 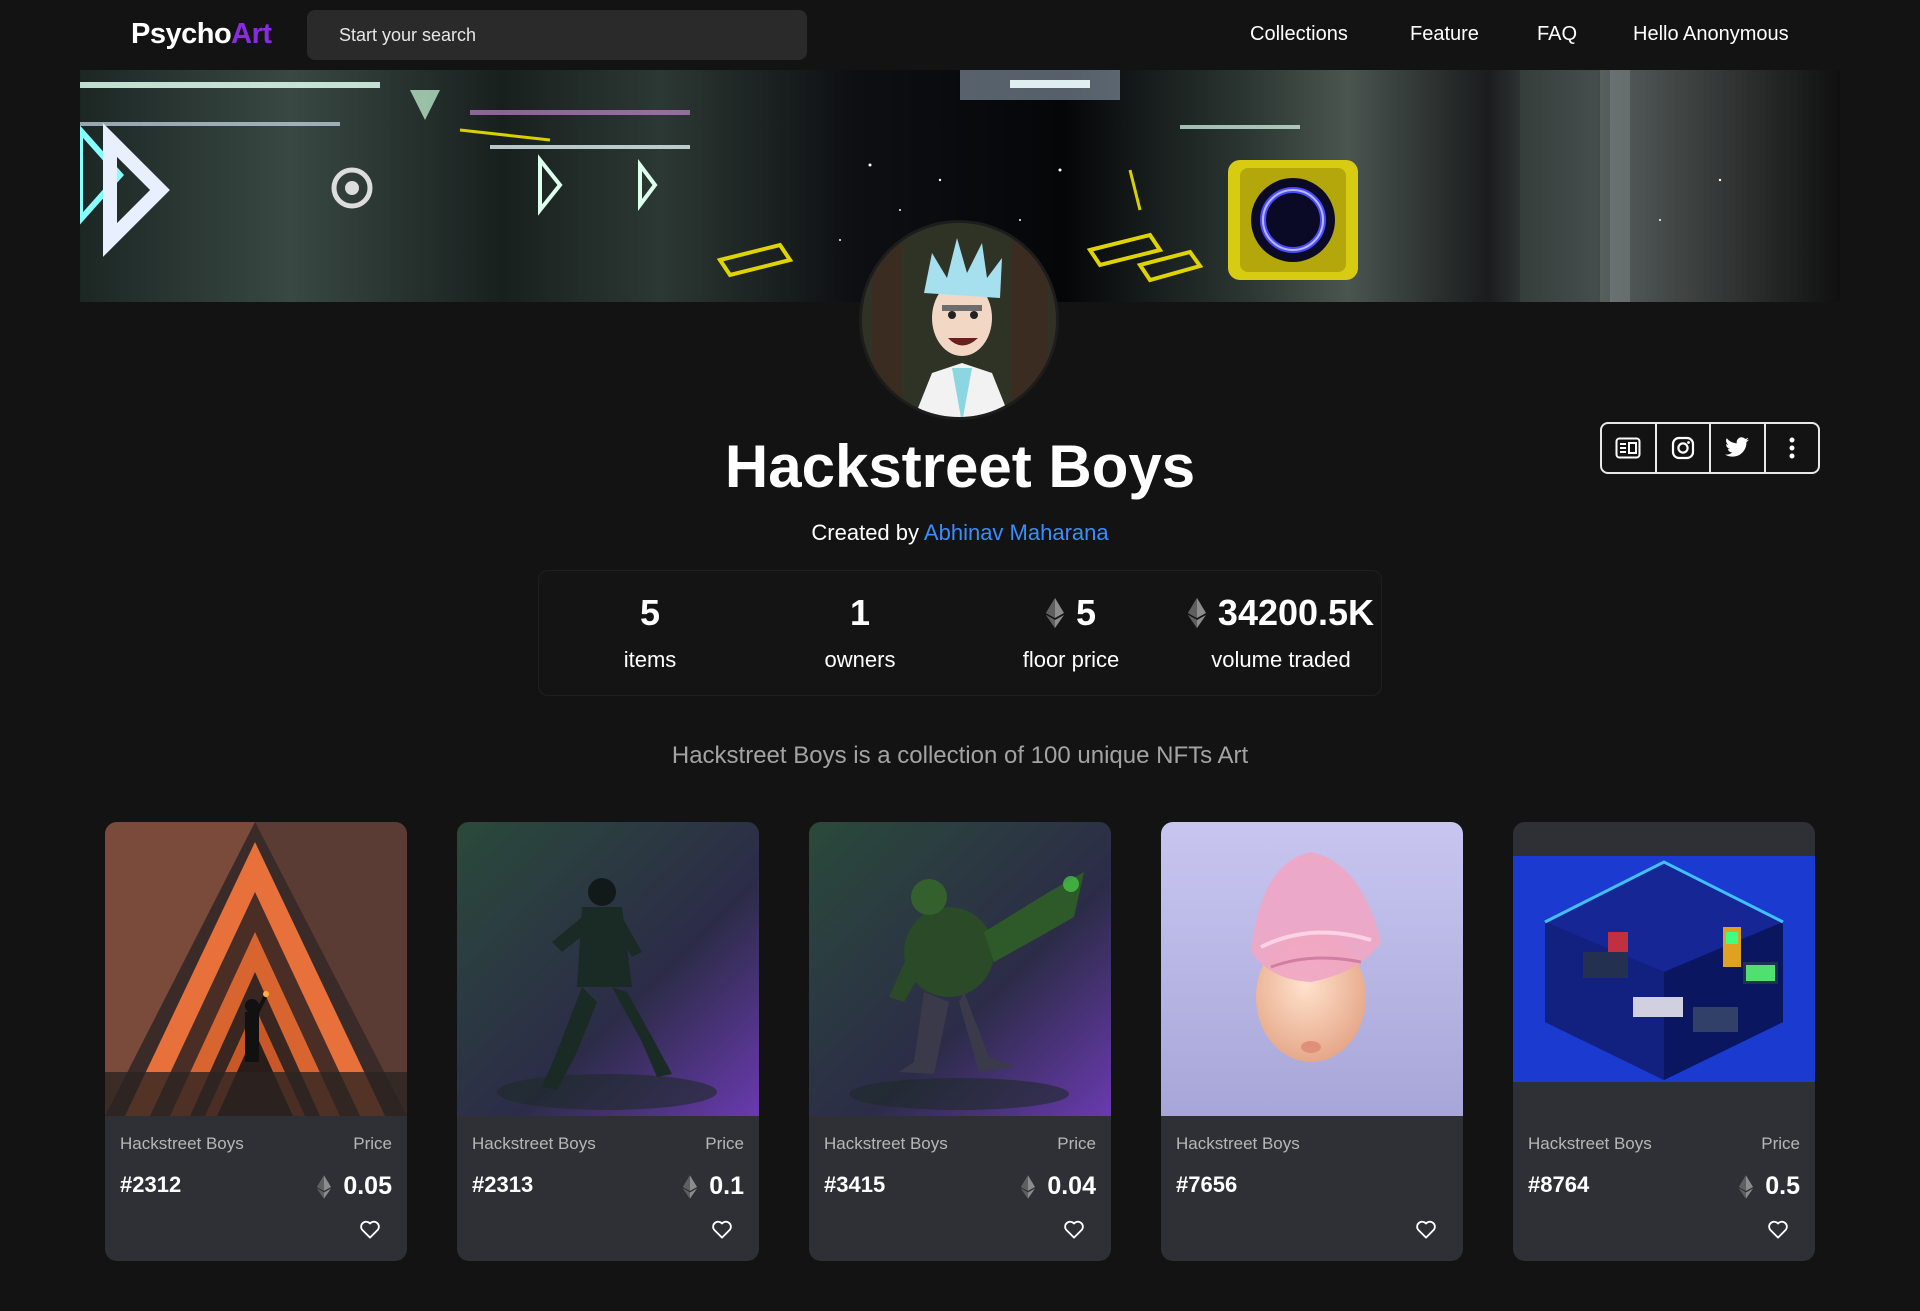 I want to click on stat-value: 34200.5K, so click(x=1296, y=612).